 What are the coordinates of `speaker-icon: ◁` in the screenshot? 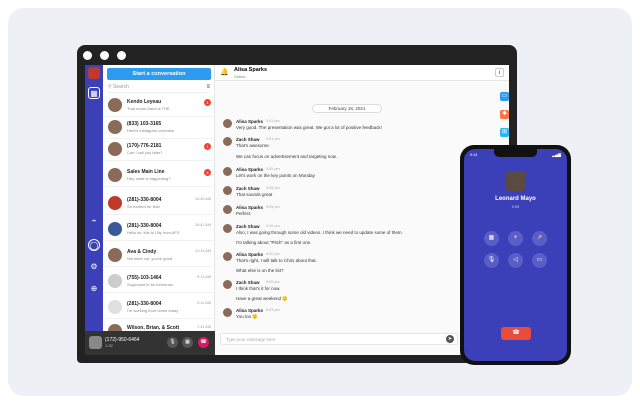 It's located at (515, 260).